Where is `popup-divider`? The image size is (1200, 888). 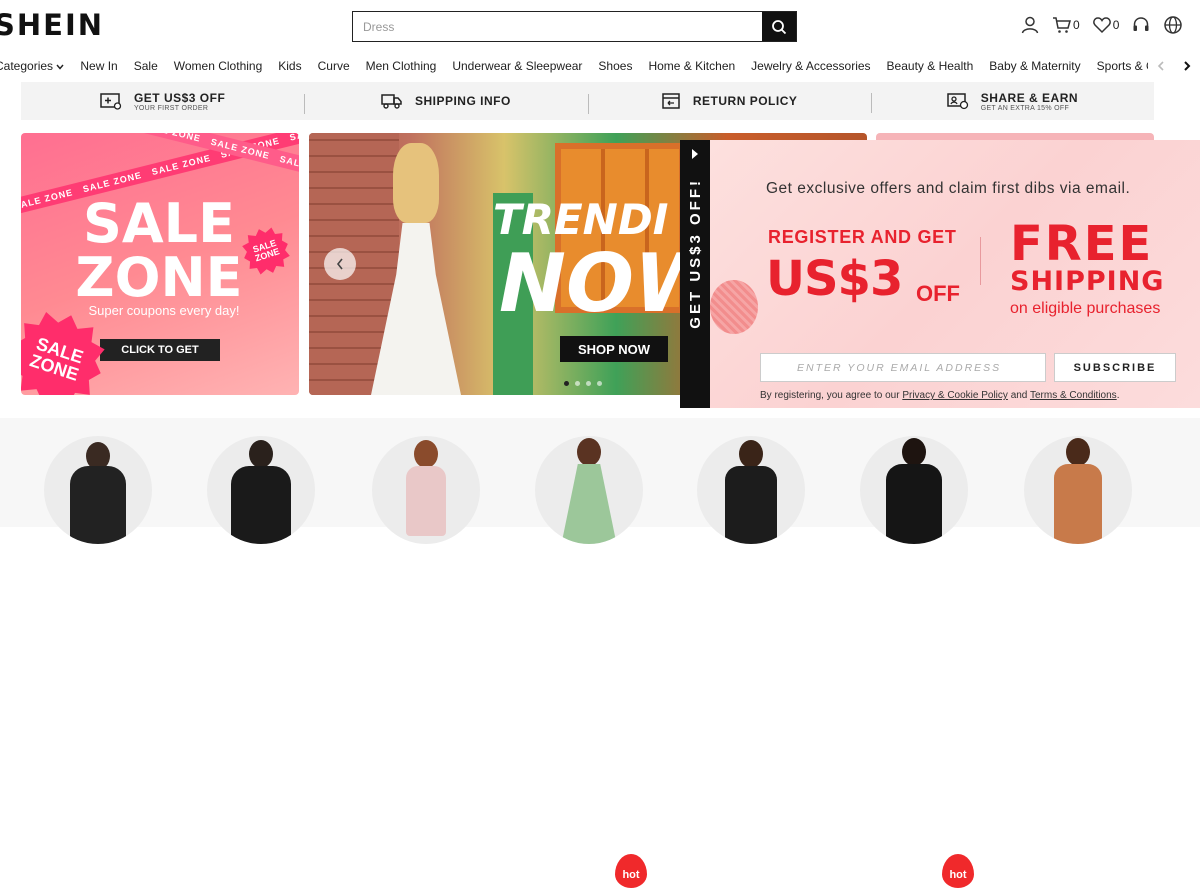 popup-divider is located at coordinates (980, 261).